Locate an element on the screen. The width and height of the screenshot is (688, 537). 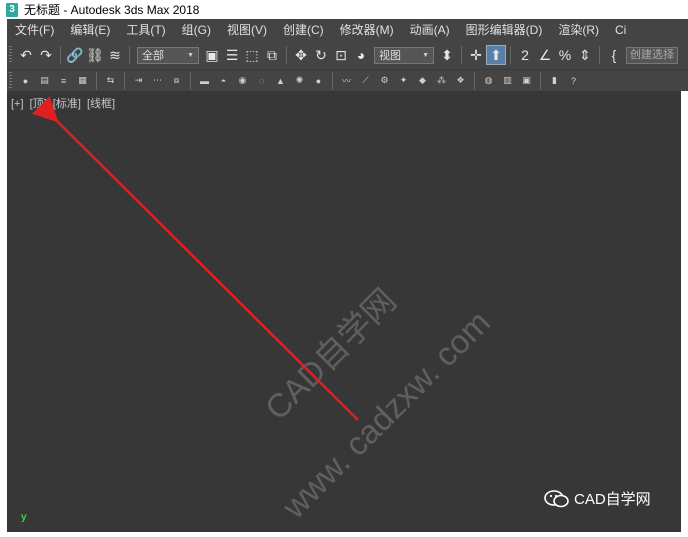
spline-icon: 〰 is located at coordinates (346, 81).